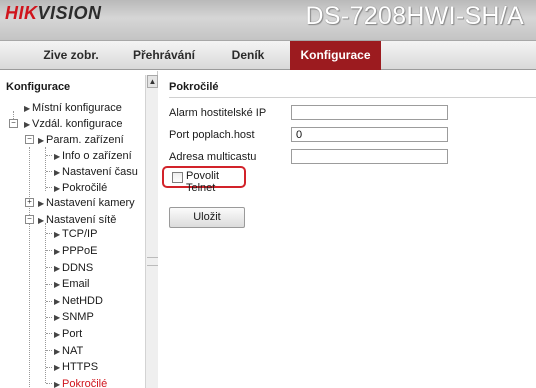 Image resolution: width=536 pixels, height=388 pixels. I want to click on sidebar-item-label: DDNS, so click(78, 268).